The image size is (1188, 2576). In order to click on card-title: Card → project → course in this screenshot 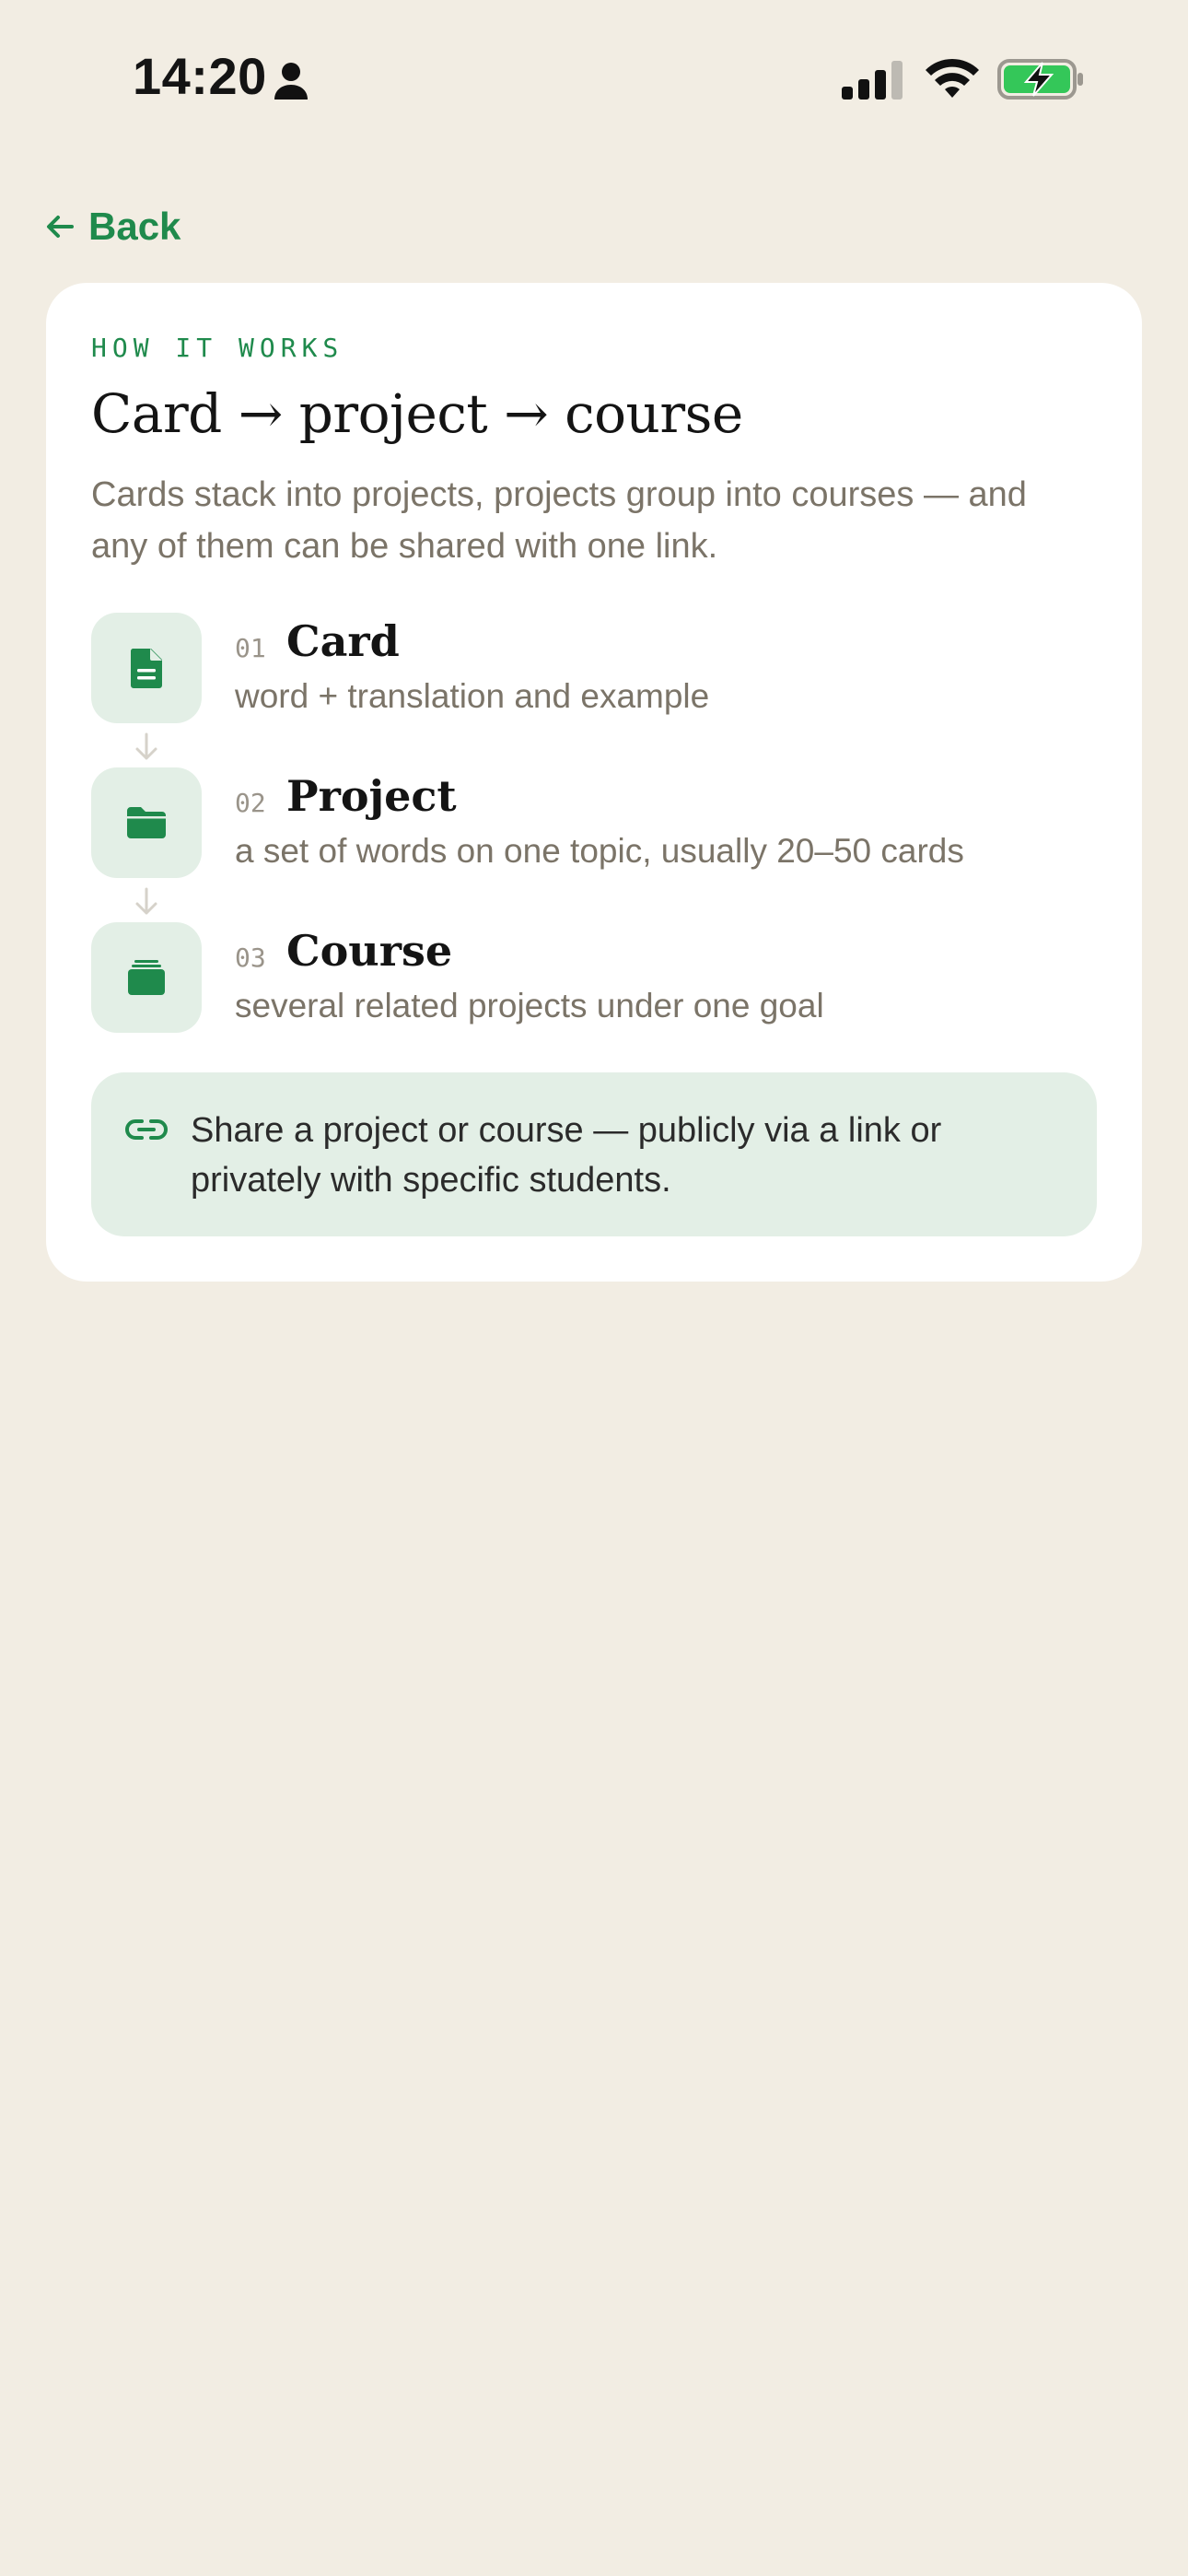, I will do `click(417, 413)`.